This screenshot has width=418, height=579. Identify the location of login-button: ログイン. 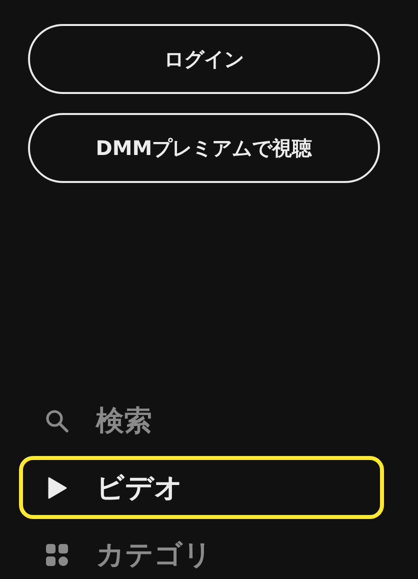
(204, 59).